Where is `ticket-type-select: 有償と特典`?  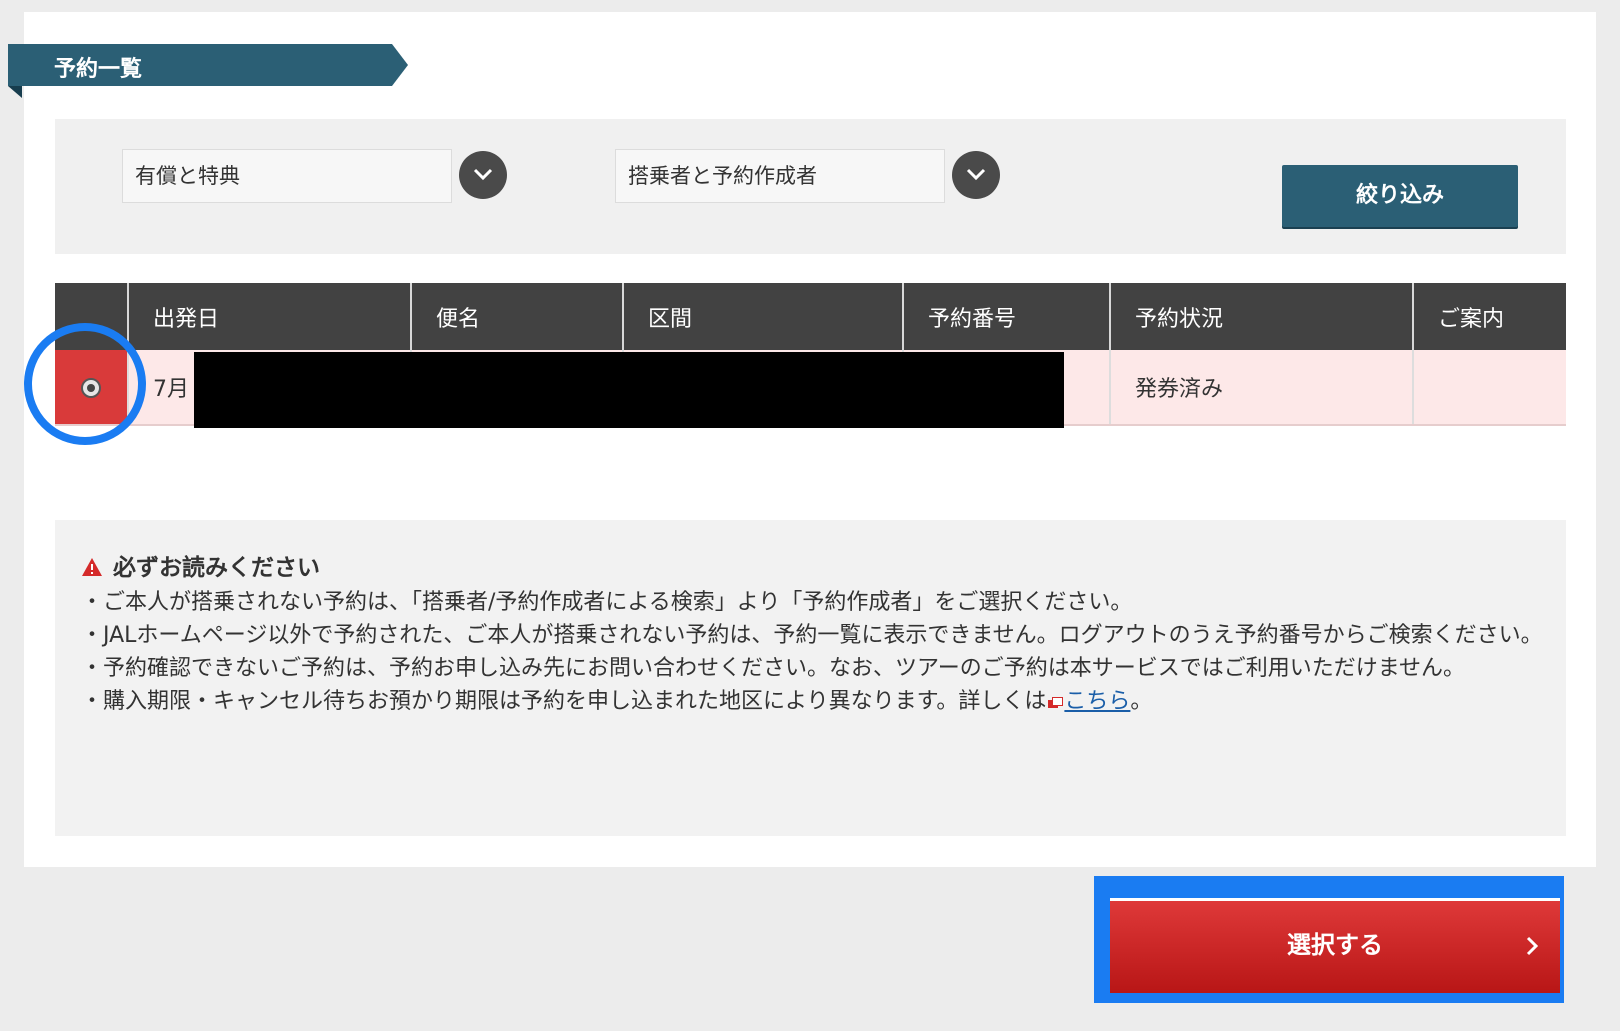 ticket-type-select: 有償と特典 is located at coordinates (287, 176).